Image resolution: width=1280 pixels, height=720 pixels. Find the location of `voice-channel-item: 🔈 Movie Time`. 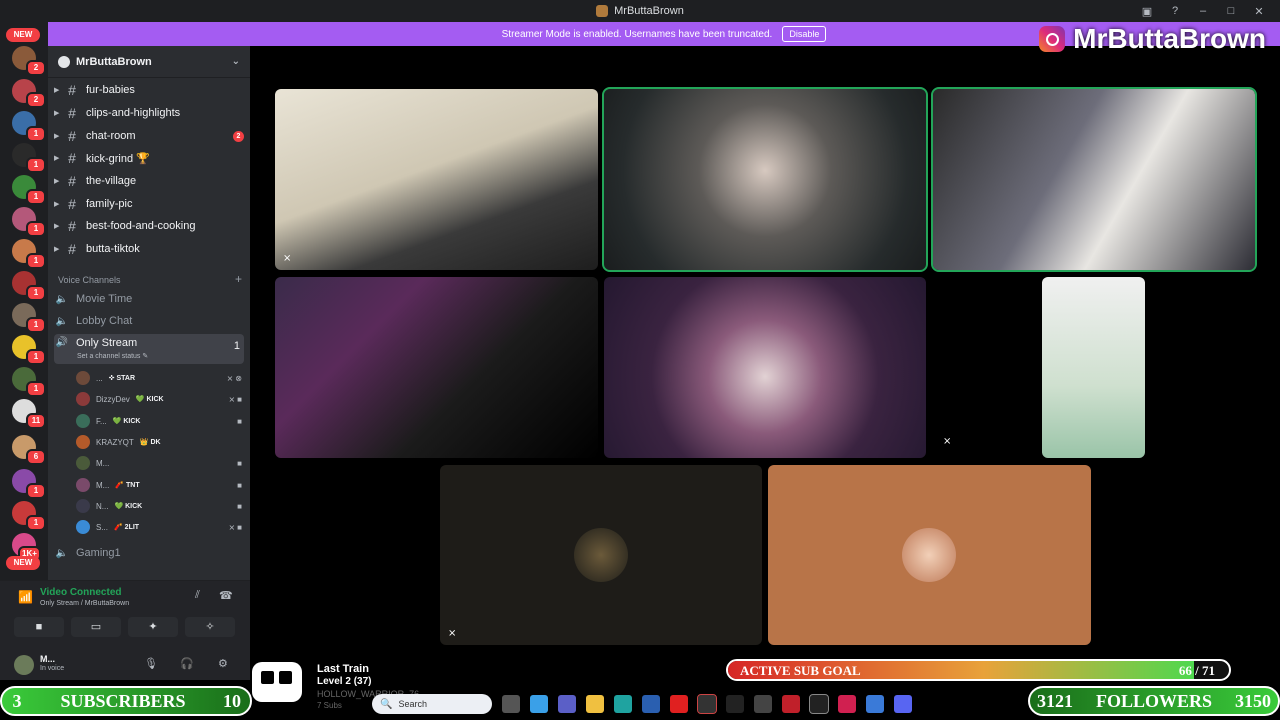

voice-channel-item: 🔈 Movie Time is located at coordinates (149, 299).